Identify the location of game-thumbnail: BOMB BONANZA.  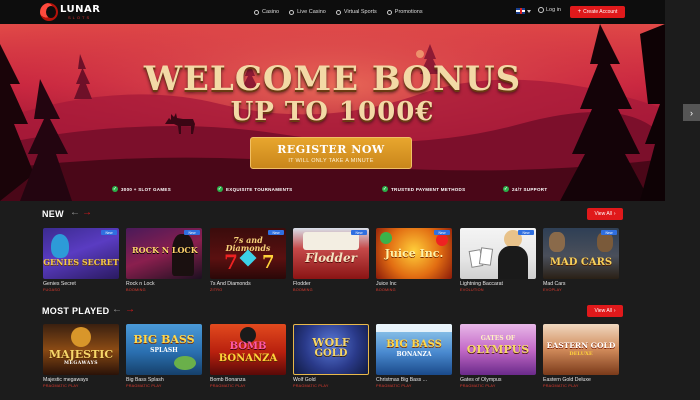
(248, 349).